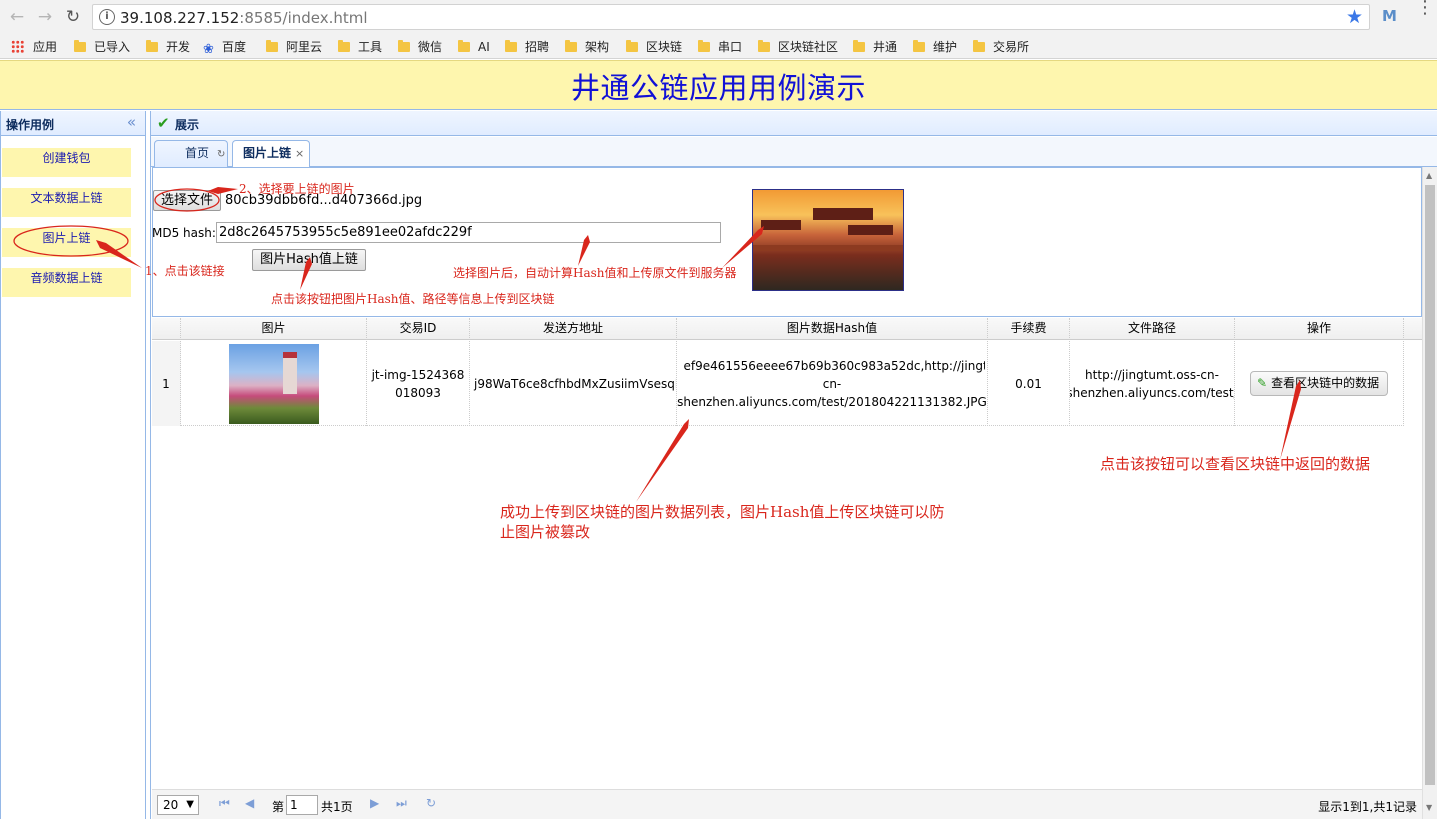 This screenshot has height=819, width=1437. What do you see at coordinates (297, 189) in the screenshot?
I see `annotation-step-2: 2、选择要上链的图片` at bounding box center [297, 189].